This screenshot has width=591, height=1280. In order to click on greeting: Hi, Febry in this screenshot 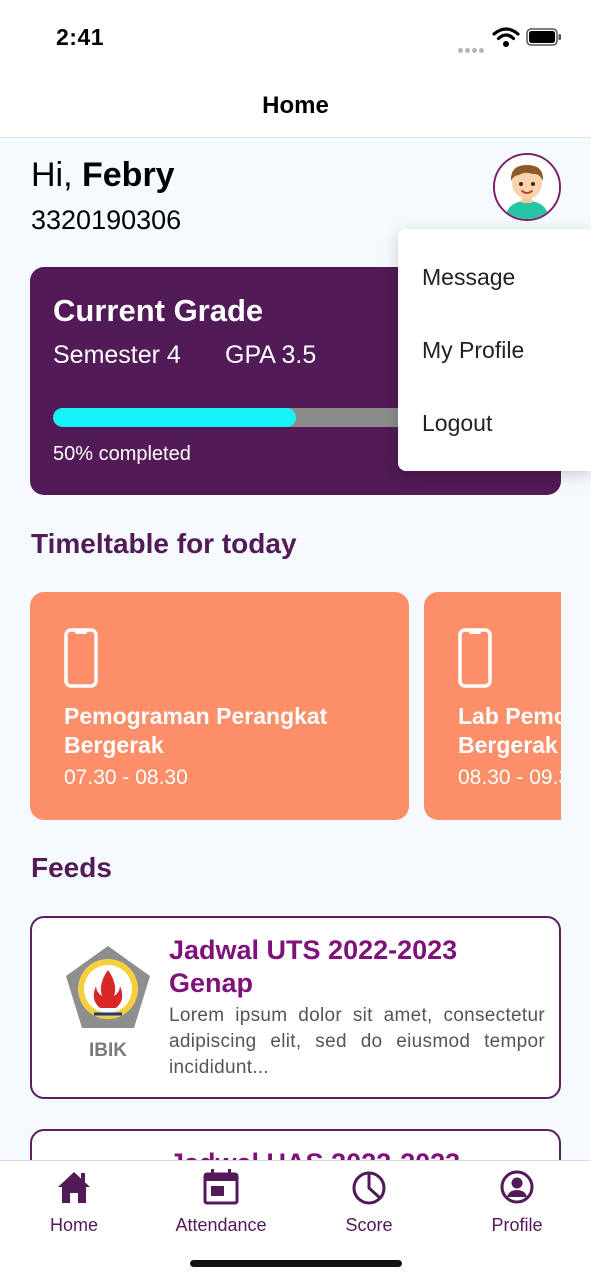, I will do `click(103, 175)`.